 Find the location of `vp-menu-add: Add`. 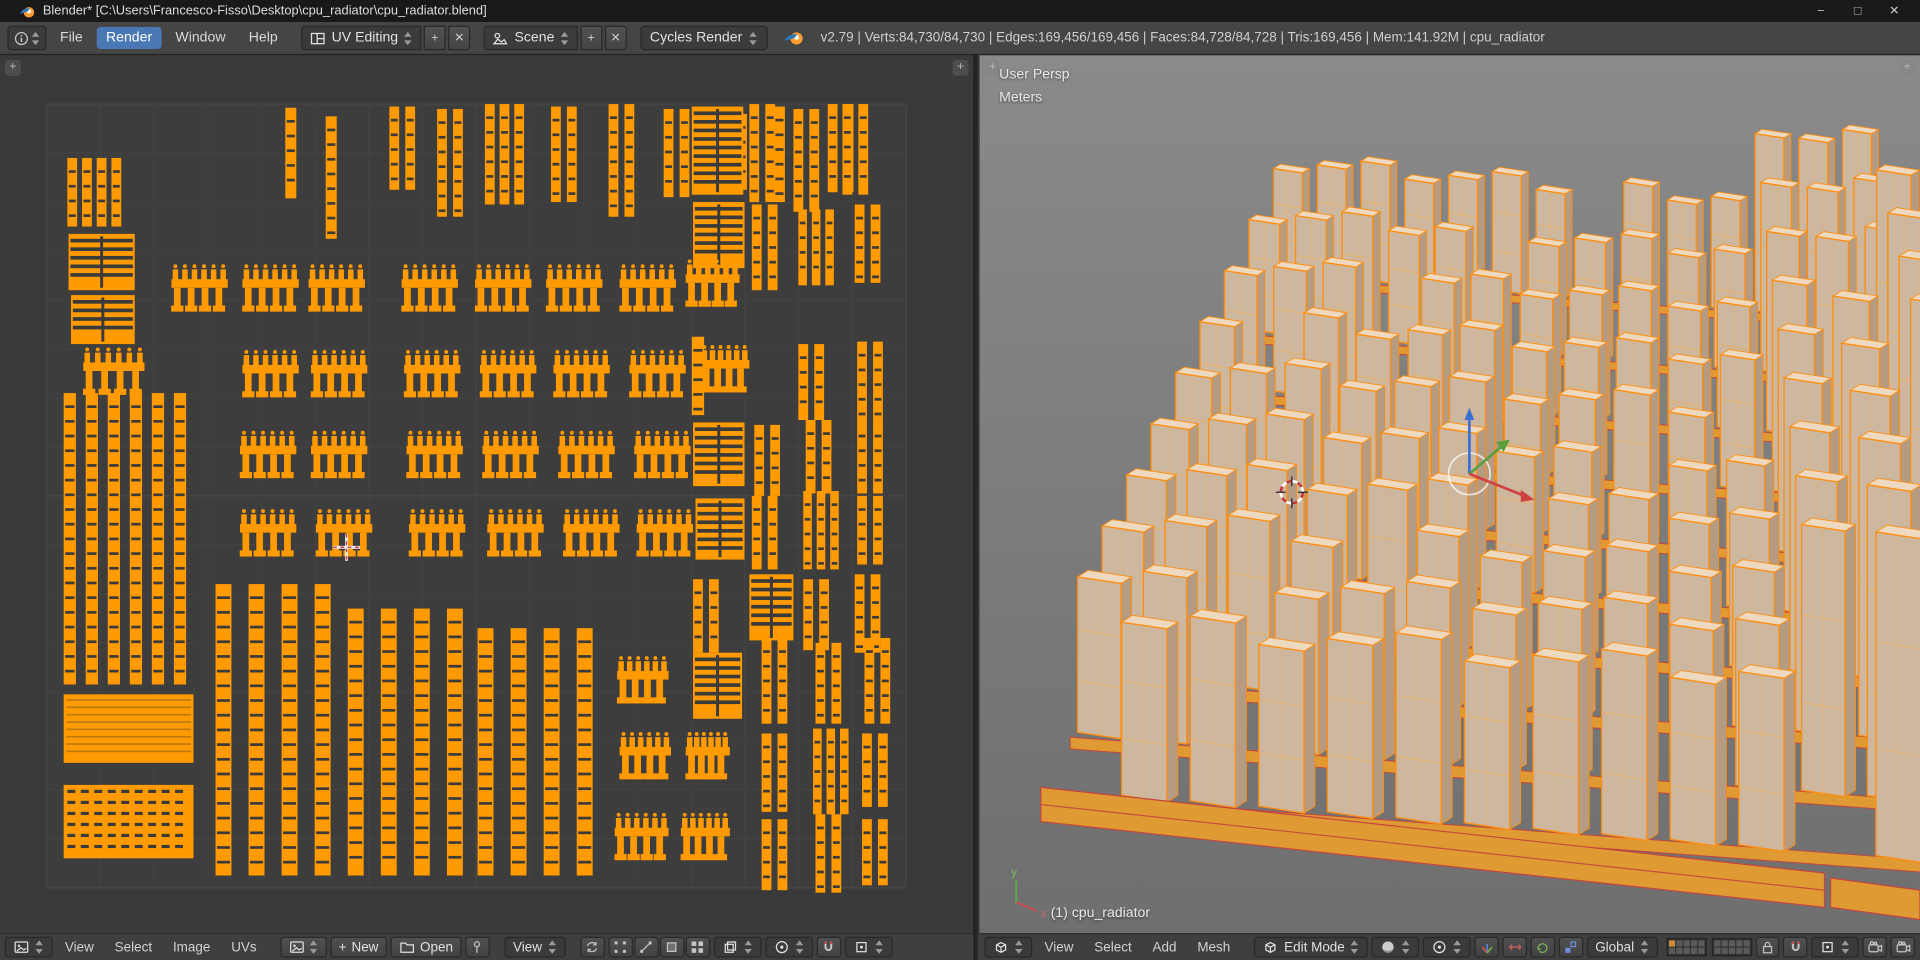

vp-menu-add: Add is located at coordinates (1164, 947).